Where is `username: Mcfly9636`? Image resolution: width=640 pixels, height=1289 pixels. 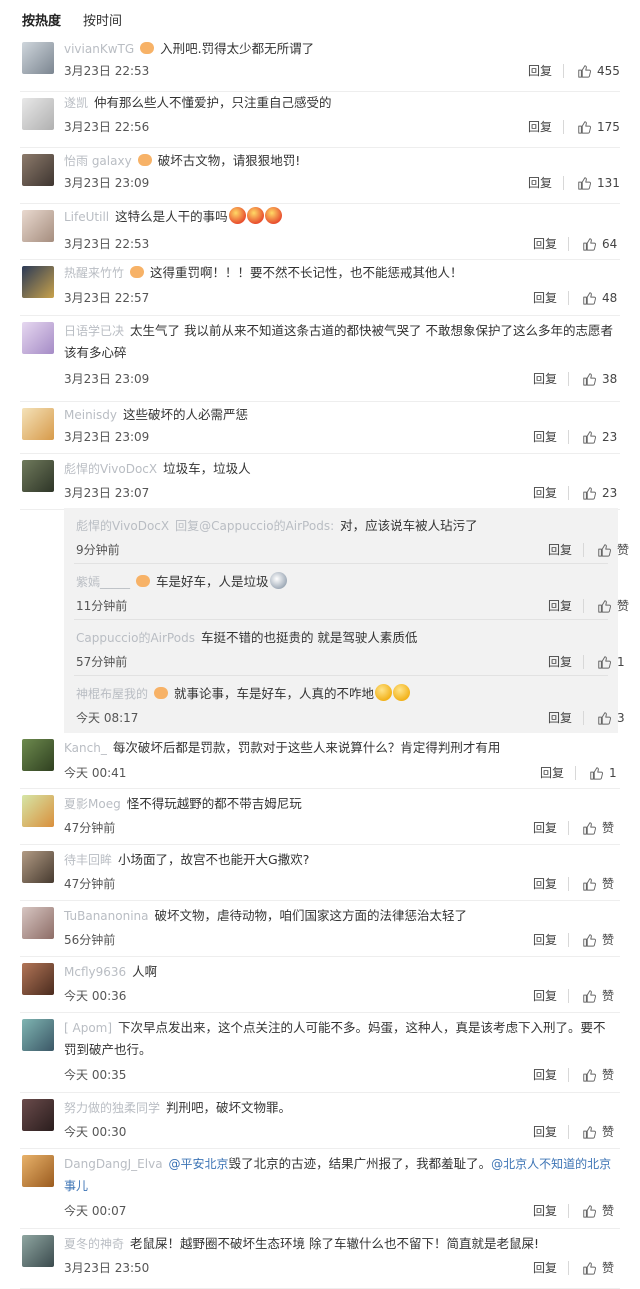 username: Mcfly9636 is located at coordinates (95, 972).